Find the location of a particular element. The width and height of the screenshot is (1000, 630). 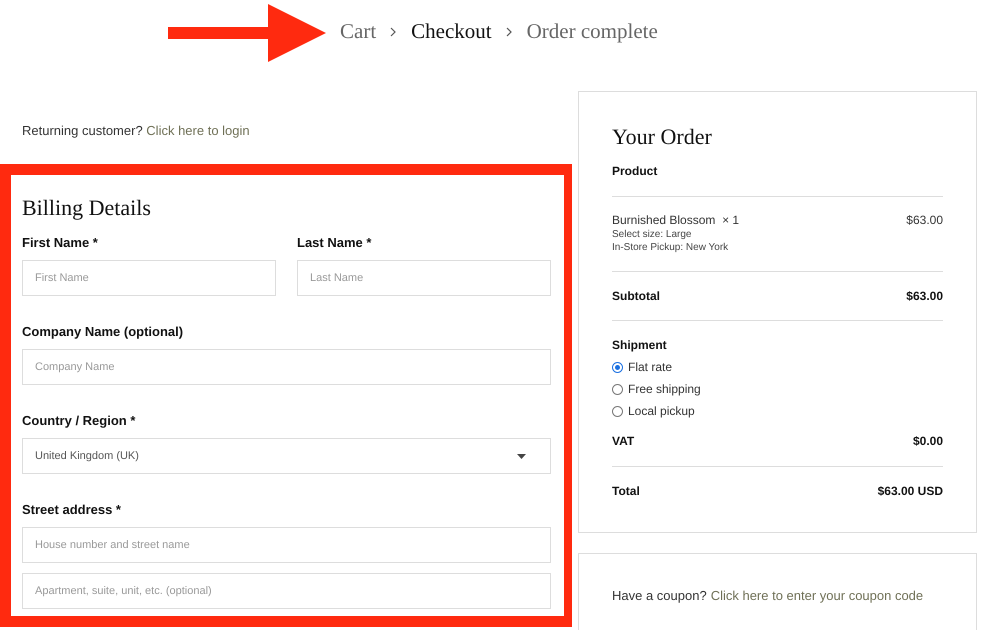

billing-title: Billing Details is located at coordinates (87, 208).